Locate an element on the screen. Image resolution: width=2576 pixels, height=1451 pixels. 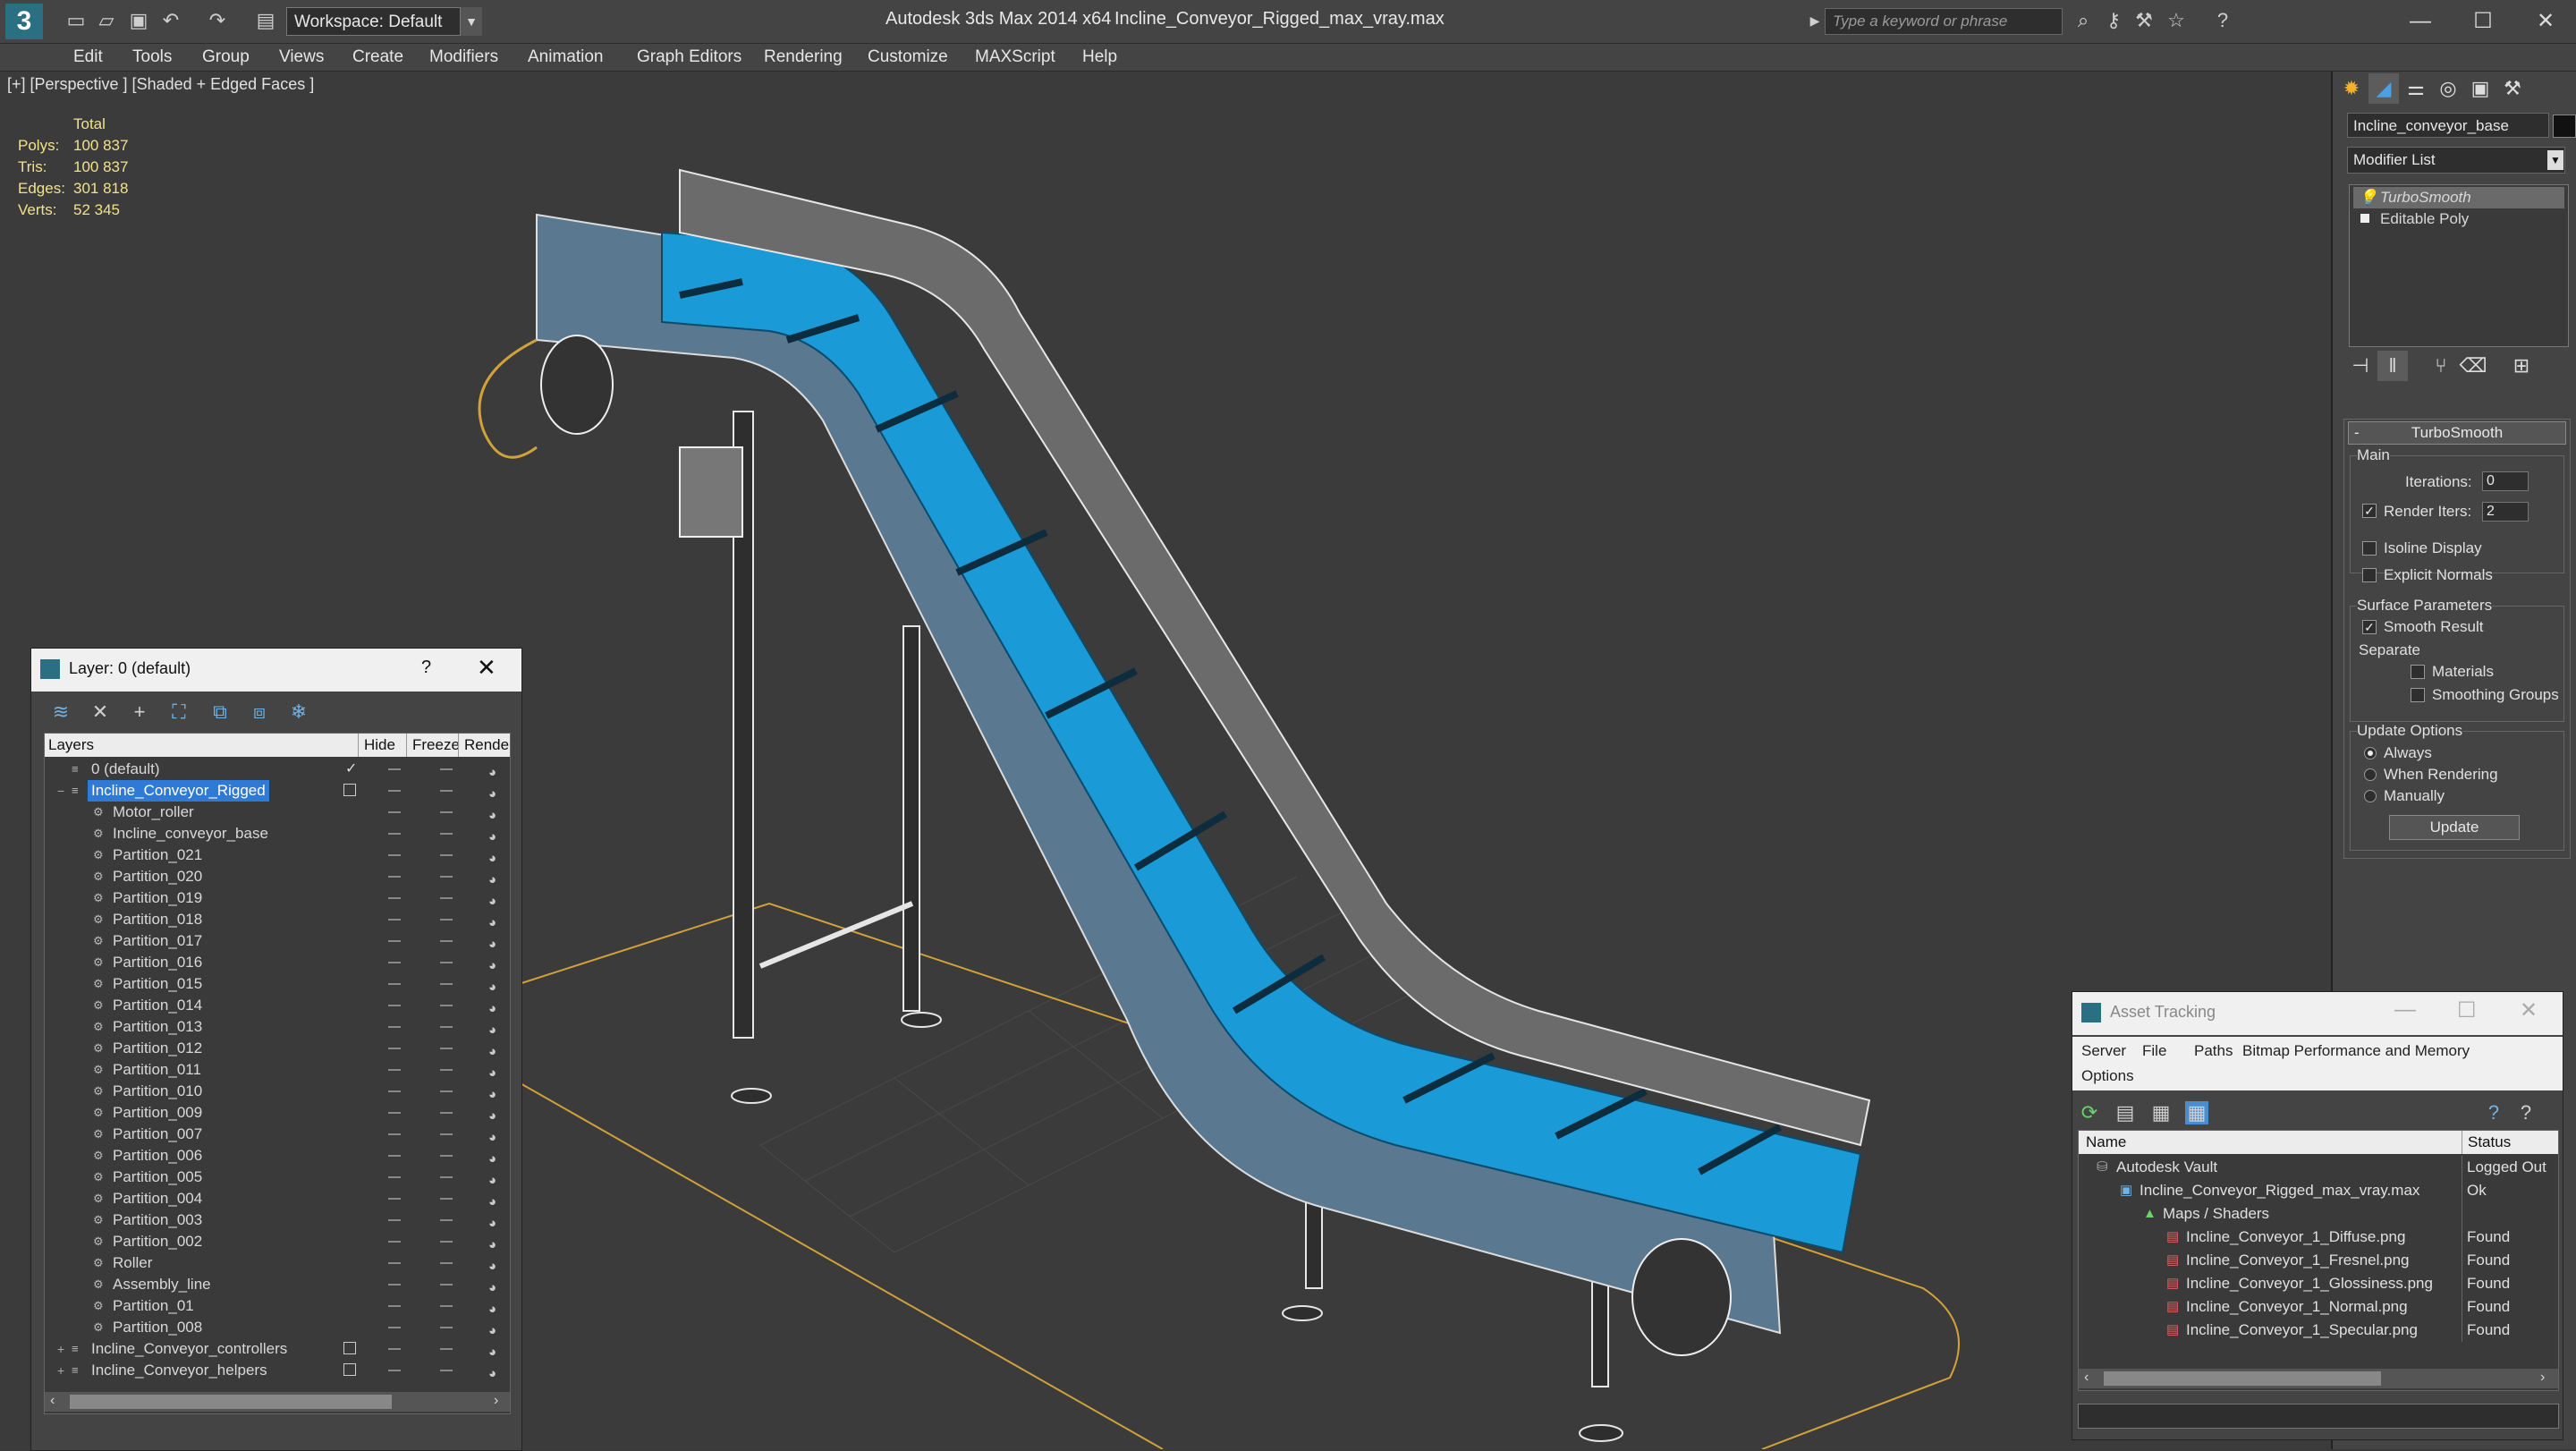
asset-row: ▤ Incline_Conveyor_1_Diffuse.png Found is located at coordinates (2321, 1237).